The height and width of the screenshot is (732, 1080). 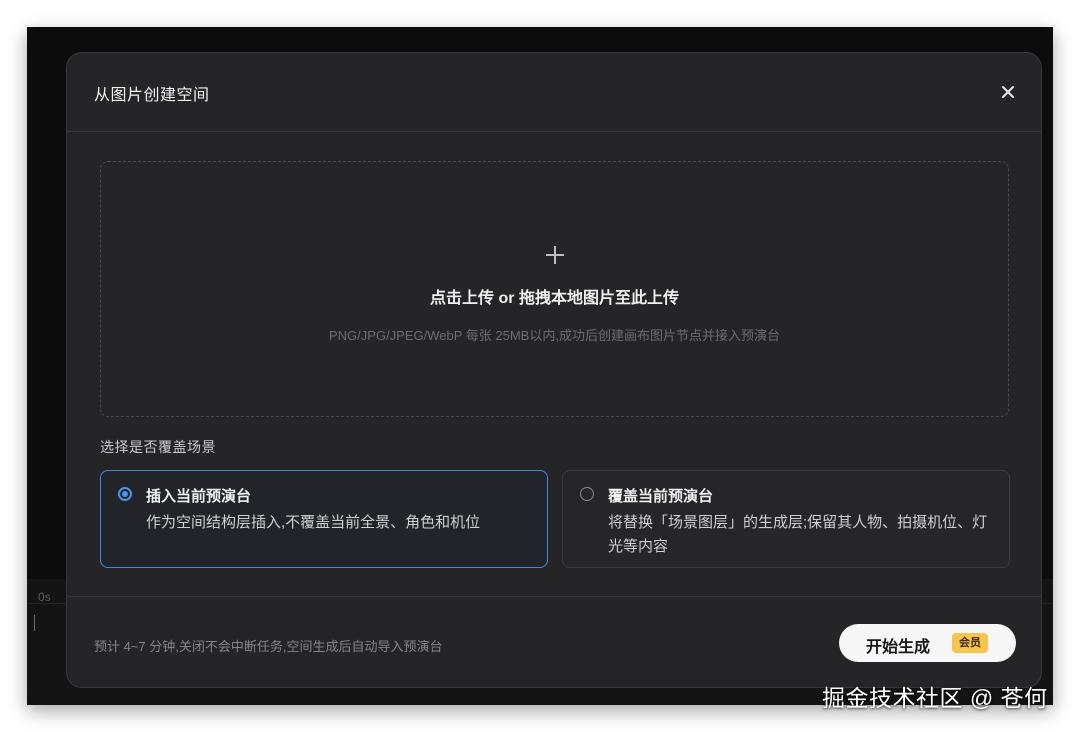 I want to click on option-overwrite: 覆盖当前预演台 将替换「场景图层」的生成层;保留其人物、拍摄机位、灯光等内容, so click(x=786, y=519).